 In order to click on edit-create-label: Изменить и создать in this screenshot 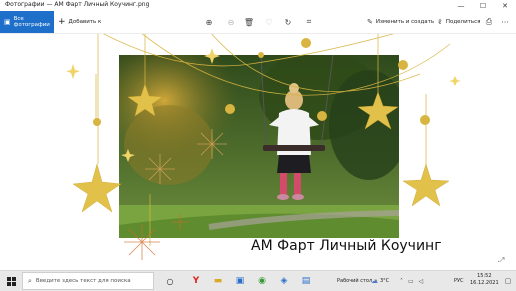, I will do `click(405, 22)`.